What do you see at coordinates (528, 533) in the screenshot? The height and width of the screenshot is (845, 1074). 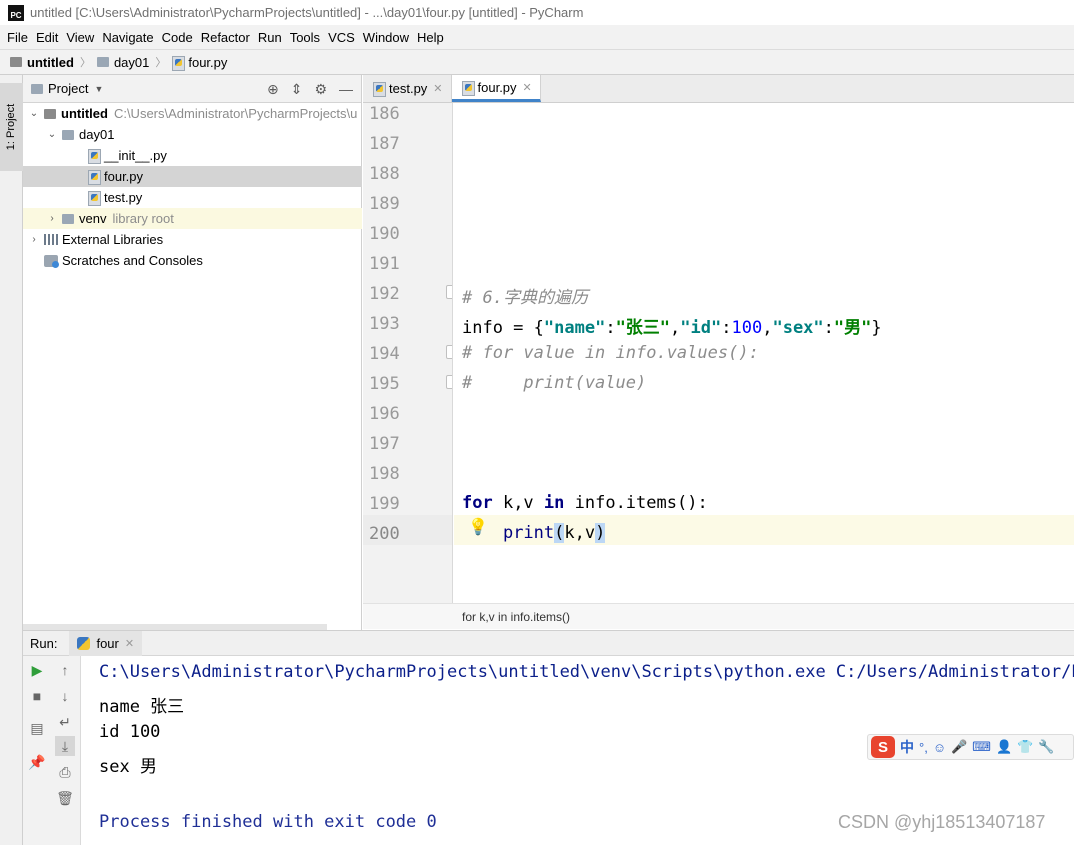 I see `code-builtin: print` at bounding box center [528, 533].